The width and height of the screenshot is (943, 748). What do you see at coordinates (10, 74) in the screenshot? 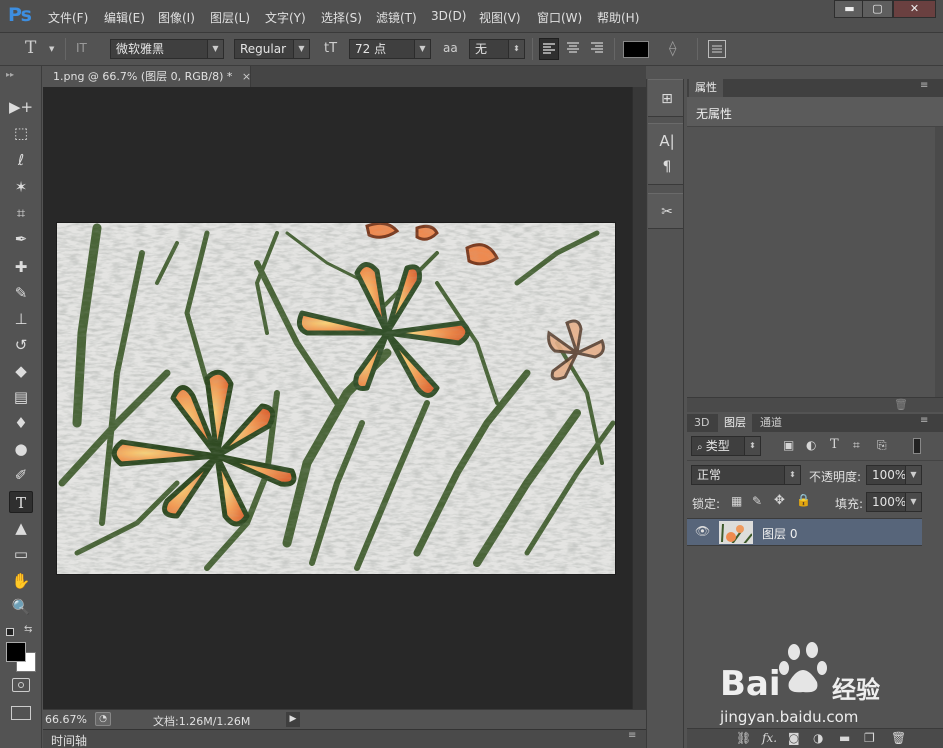
I see `collapse-toolbox-icon: ▸▸` at bounding box center [10, 74].